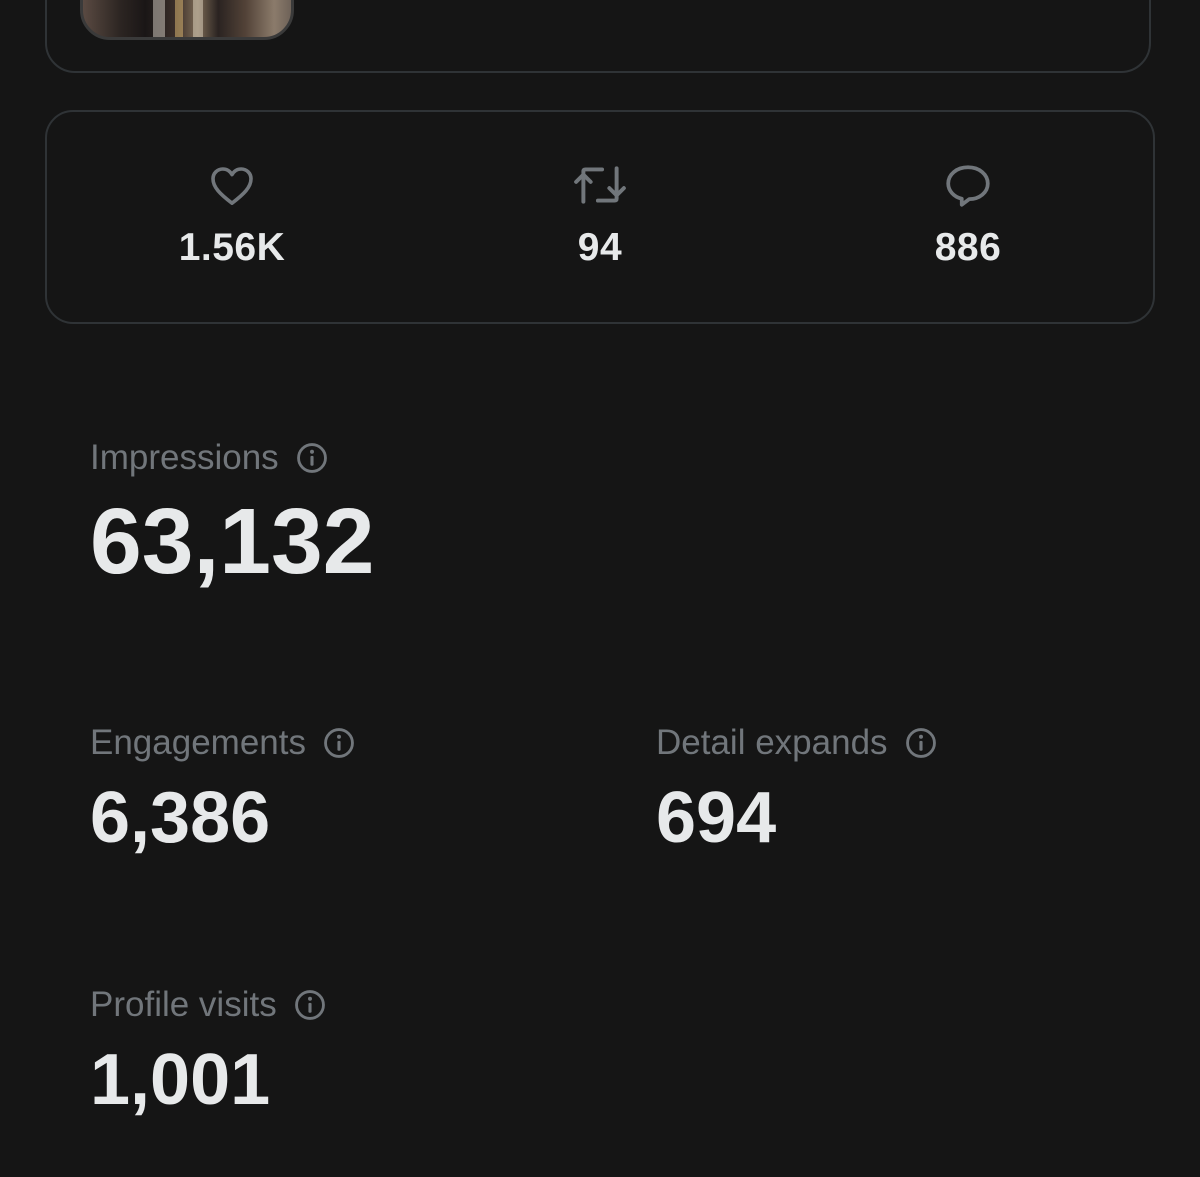  Describe the element at coordinates (968, 186) in the screenshot. I see `reply-bubble-icon` at that location.